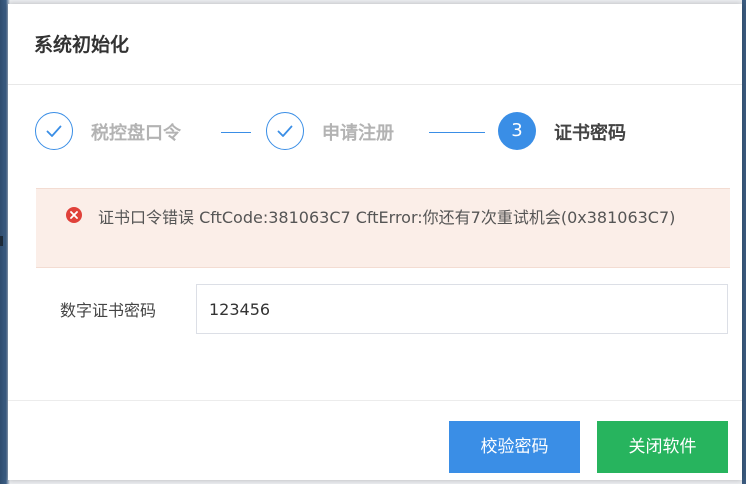  What do you see at coordinates (462, 309) in the screenshot?
I see `cert-password-input` at bounding box center [462, 309].